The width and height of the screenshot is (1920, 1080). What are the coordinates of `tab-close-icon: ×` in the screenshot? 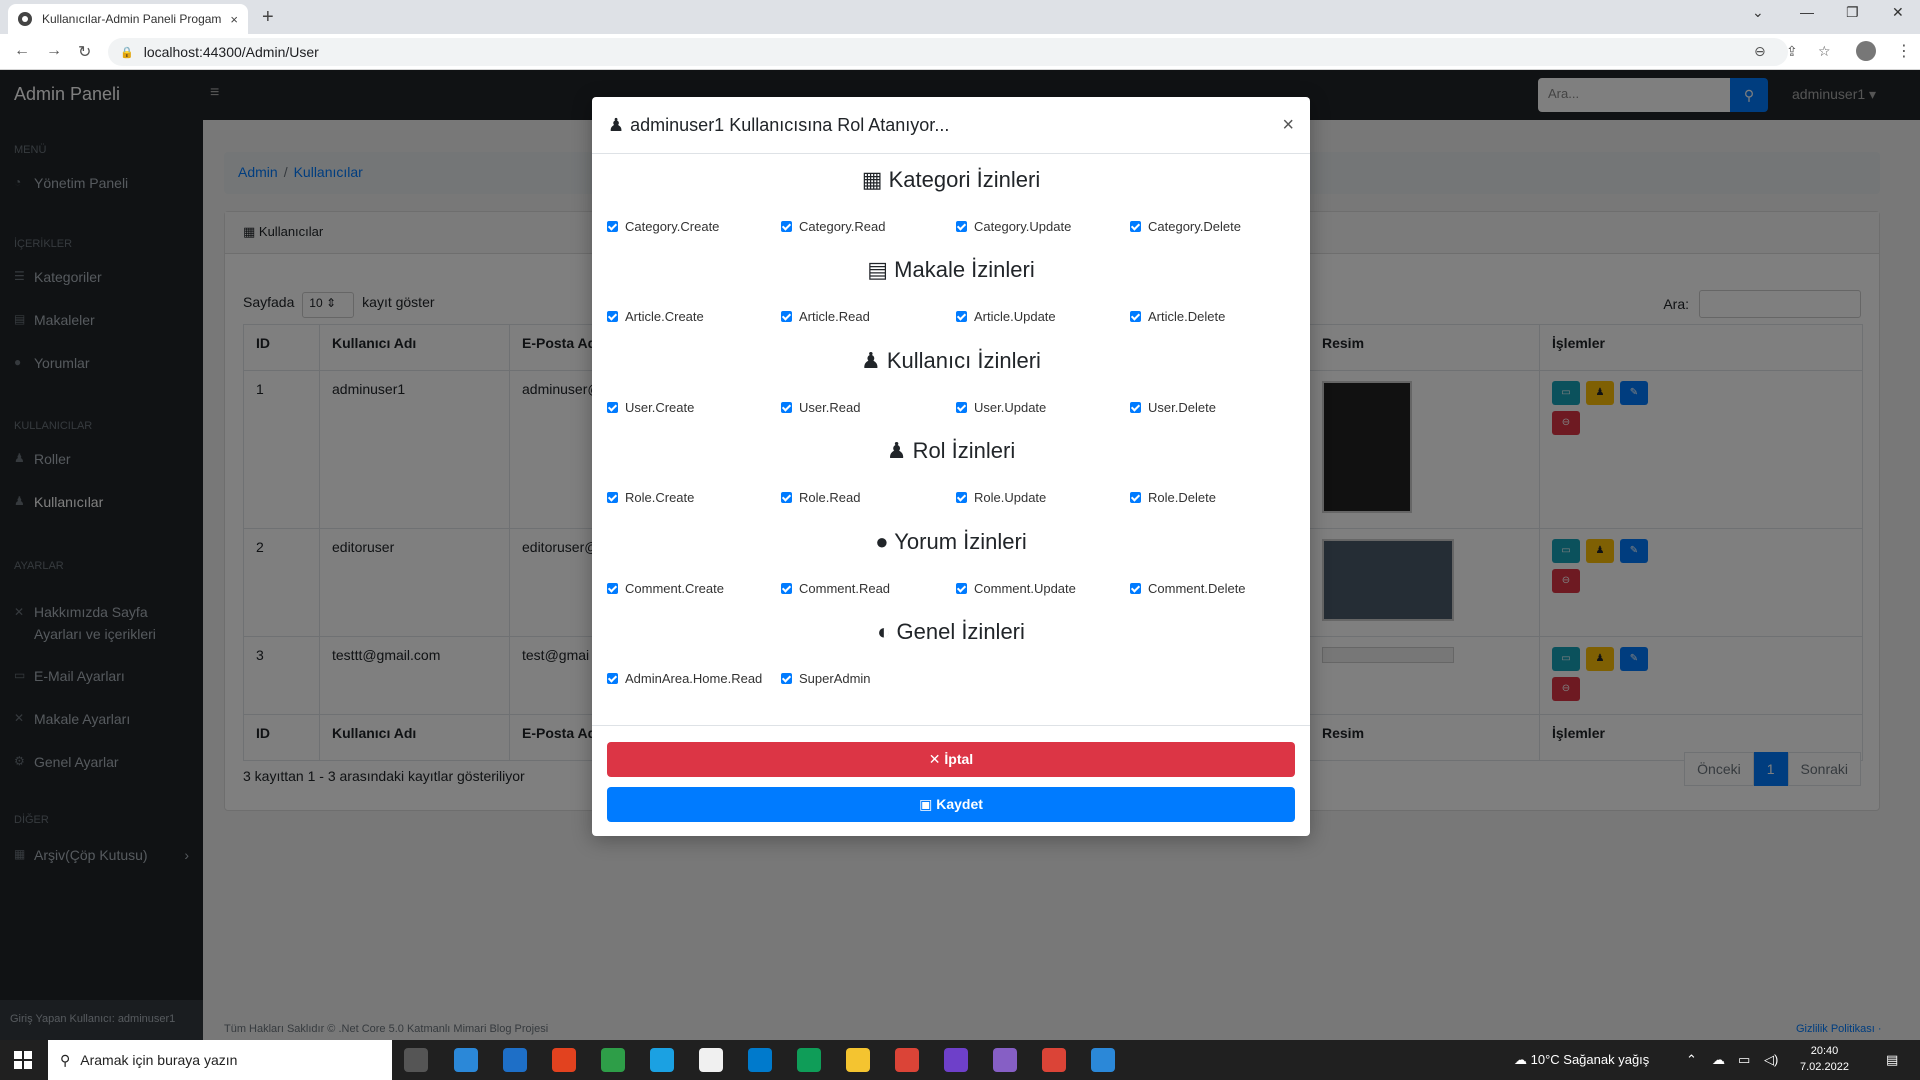 It's located at (234, 19).